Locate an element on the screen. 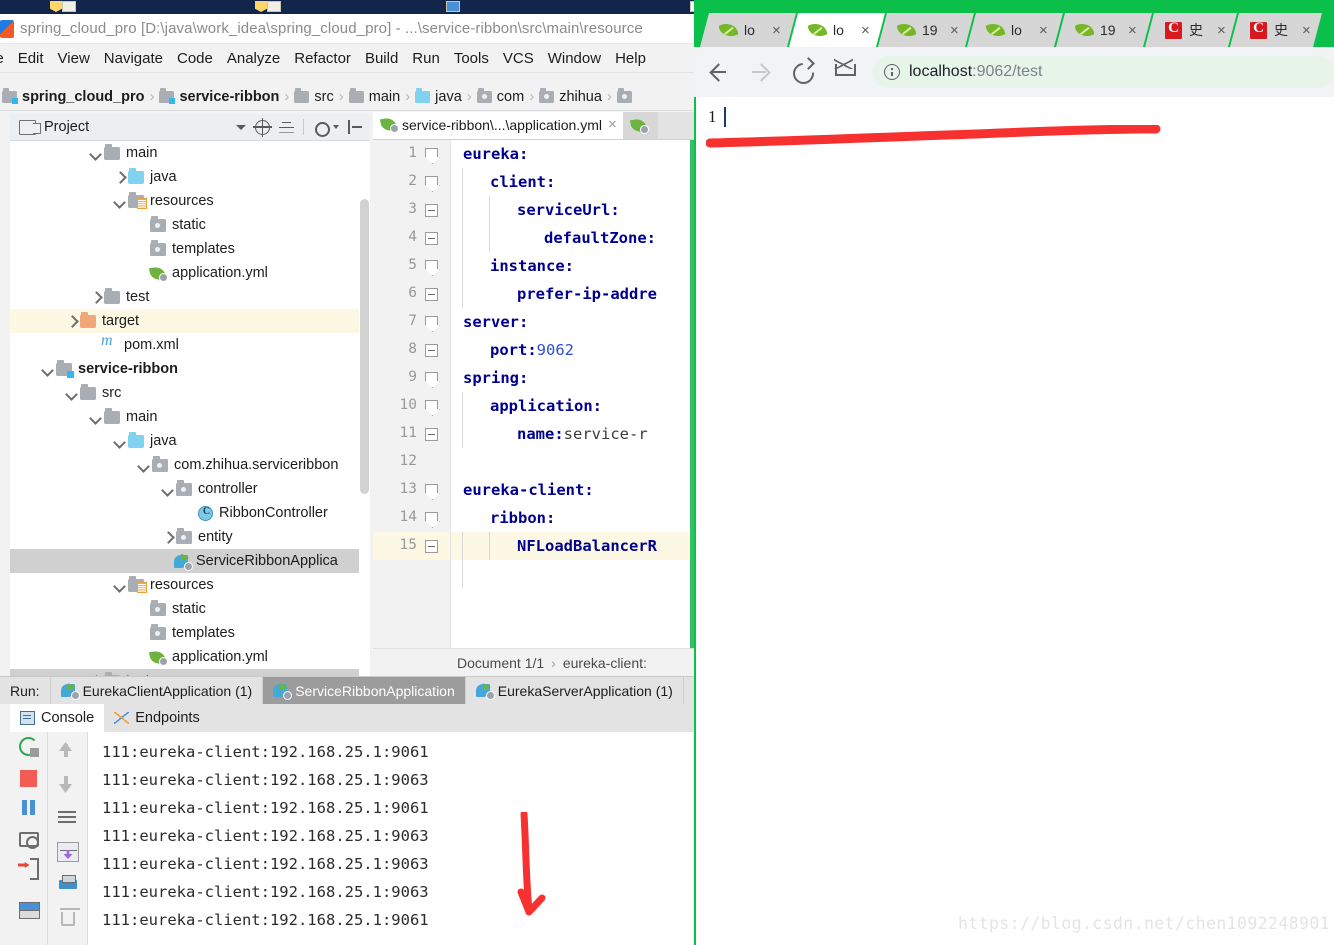 The height and width of the screenshot is (945, 1334). address-bar: localhost:9062/test is located at coordinates (1103, 72).